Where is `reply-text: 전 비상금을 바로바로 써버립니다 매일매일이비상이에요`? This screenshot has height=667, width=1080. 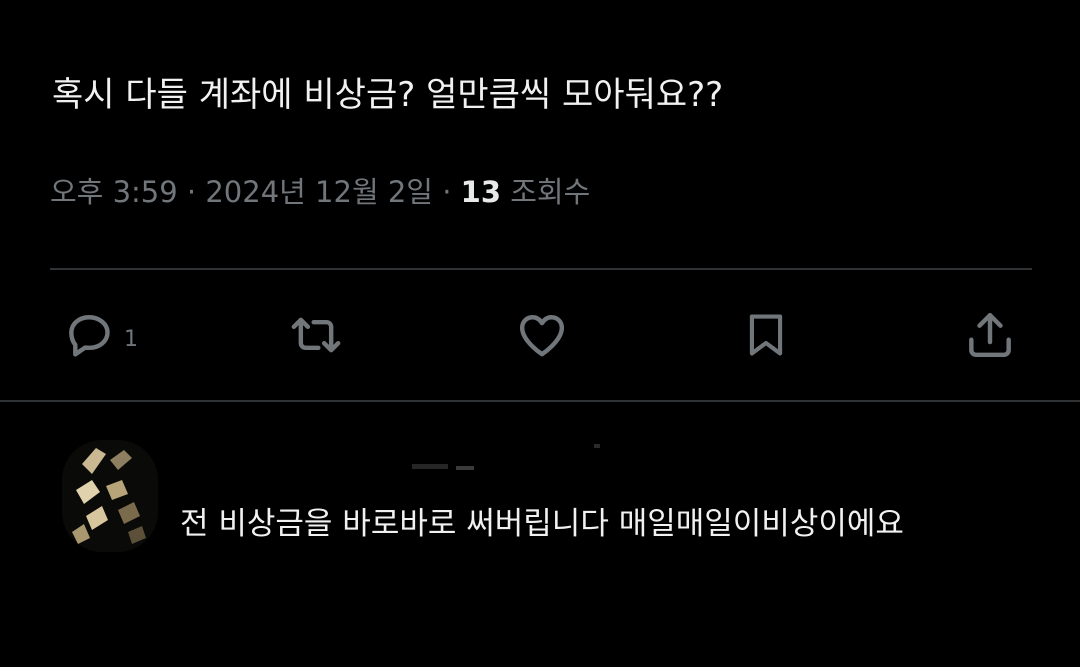
reply-text: 전 비상금을 바로바로 써버립니다 매일매일이비상이에요 is located at coordinates (542, 524).